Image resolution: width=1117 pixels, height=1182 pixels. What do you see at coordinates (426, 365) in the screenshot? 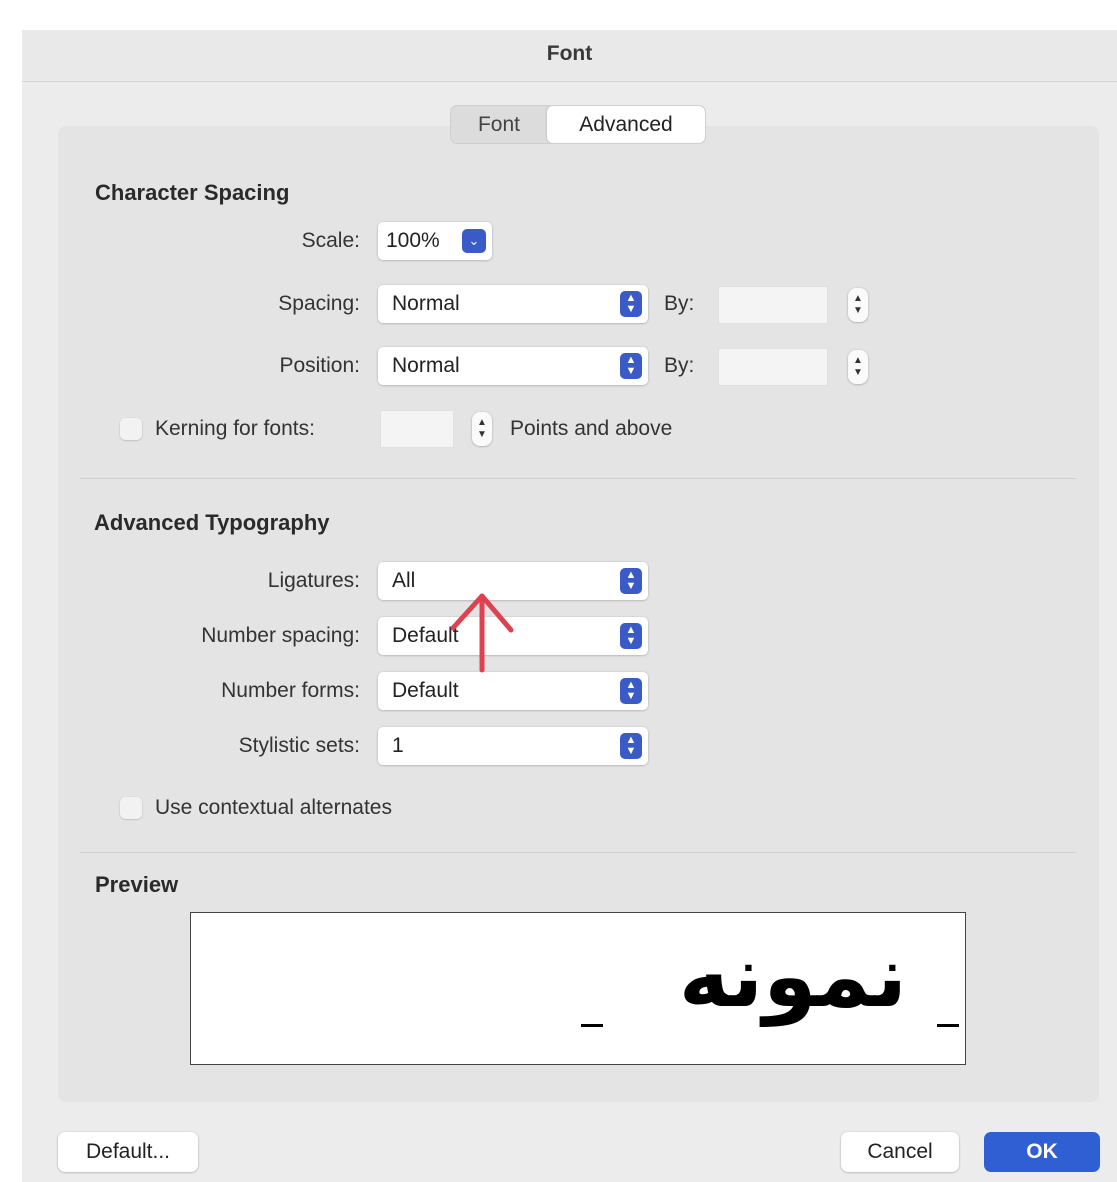
I see `position-value: Normal` at bounding box center [426, 365].